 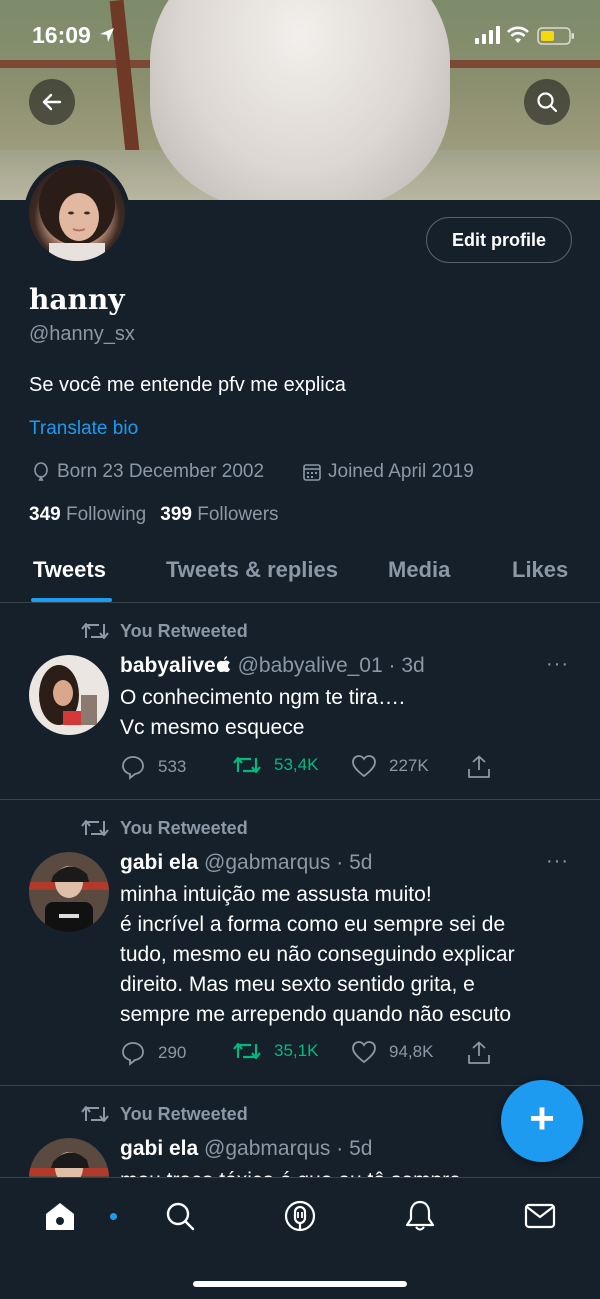 What do you see at coordinates (312, 472) in the screenshot?
I see `calendar-icon` at bounding box center [312, 472].